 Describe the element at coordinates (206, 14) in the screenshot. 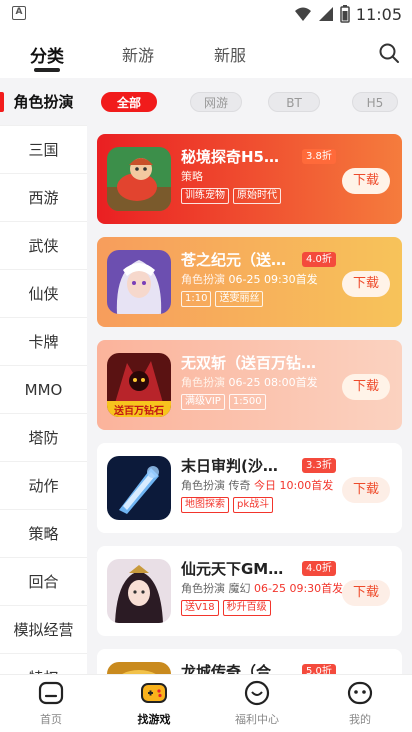

I see `status-bar: A 11:05` at that location.